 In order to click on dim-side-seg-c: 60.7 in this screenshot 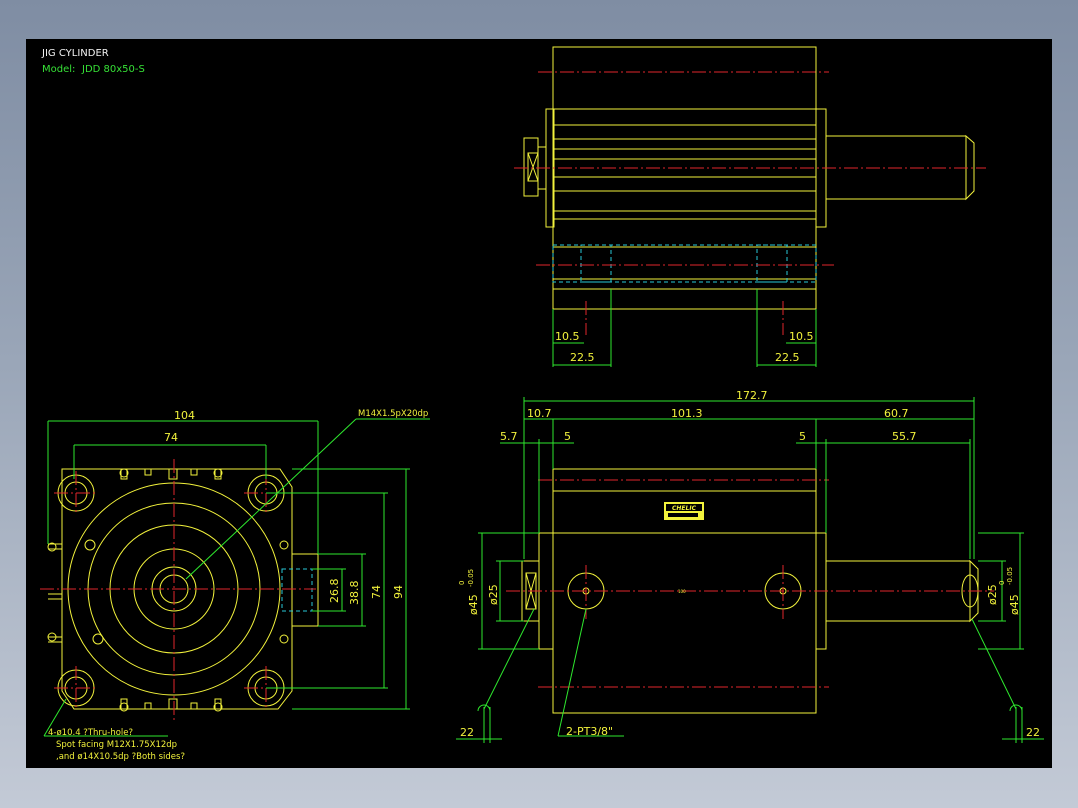, I will do `click(896, 413)`.